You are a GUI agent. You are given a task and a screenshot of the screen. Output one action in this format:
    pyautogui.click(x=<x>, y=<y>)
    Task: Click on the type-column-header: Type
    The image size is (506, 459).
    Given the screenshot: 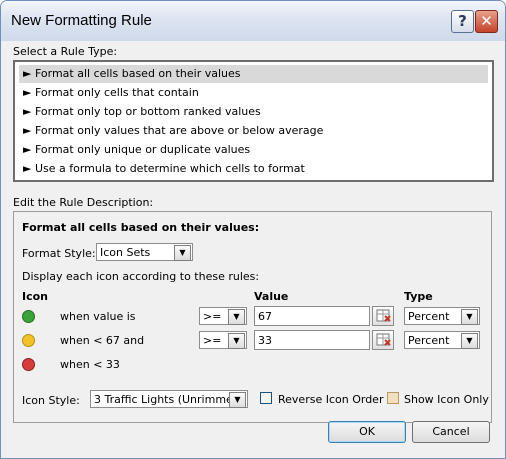 What is the action you would take?
    pyautogui.click(x=418, y=296)
    